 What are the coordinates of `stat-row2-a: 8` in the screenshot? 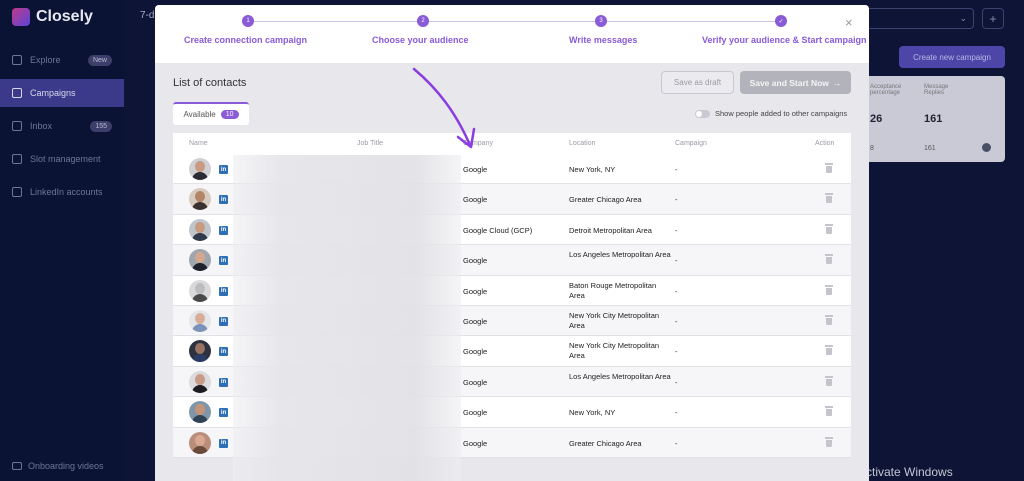 It's located at (872, 148).